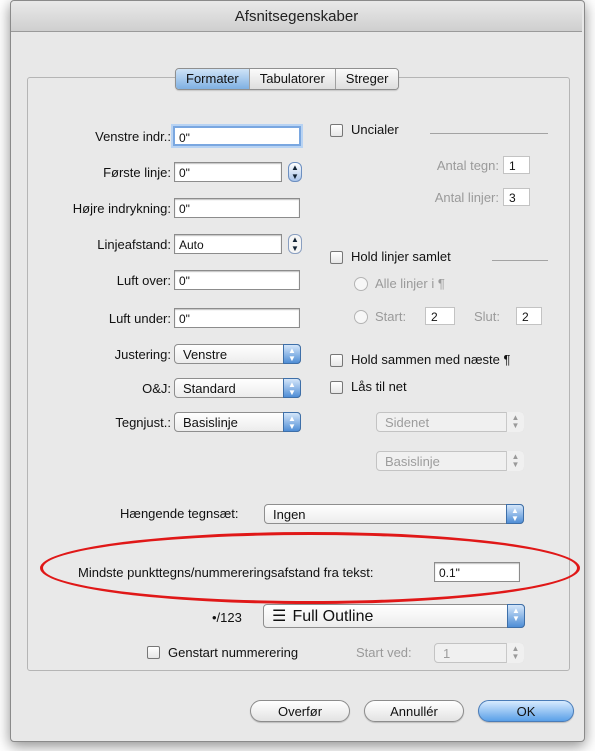  Describe the element at coordinates (292, 79) in the screenshot. I see `tab-tabulatorer: Tabulatorer` at that location.